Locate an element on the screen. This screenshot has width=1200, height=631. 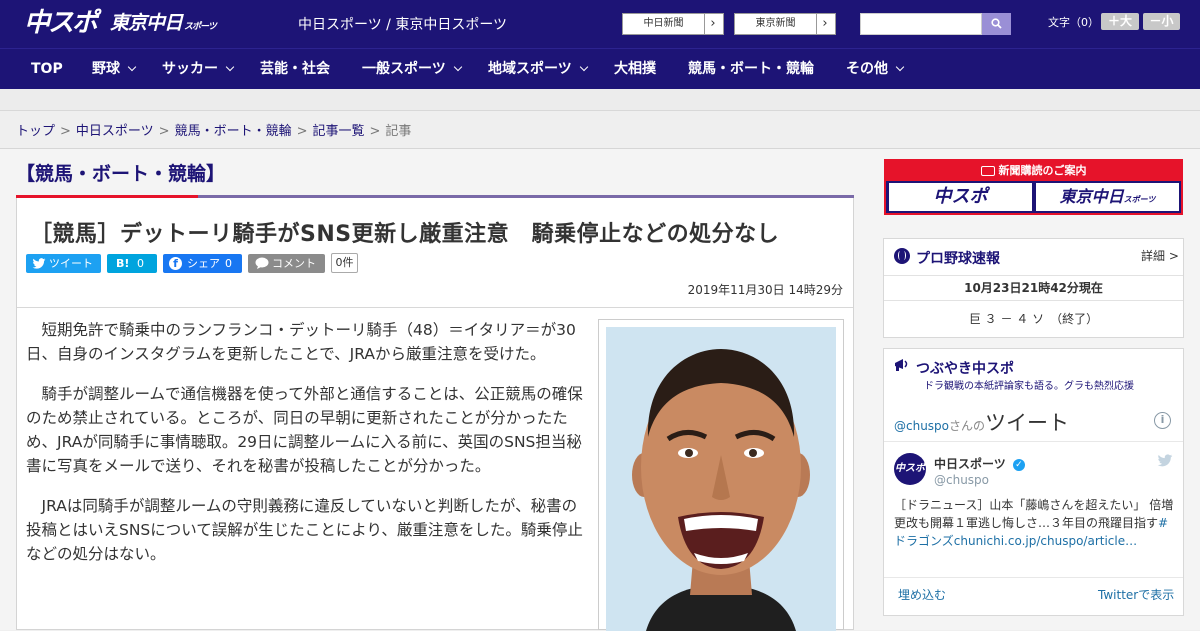
nav-item-local-sports: 地域スポーツ is located at coordinates (538, 69).